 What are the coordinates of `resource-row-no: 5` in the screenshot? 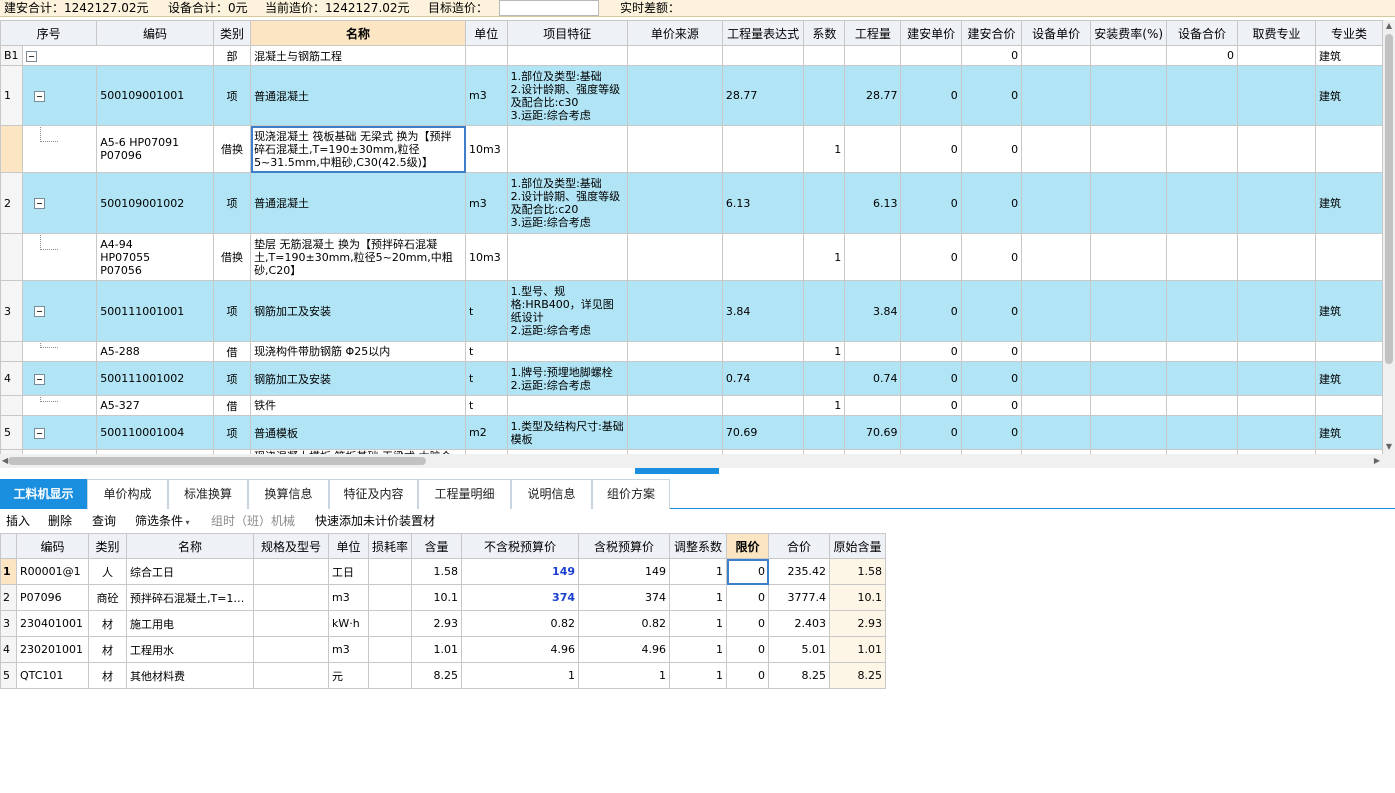 It's located at (8, 675).